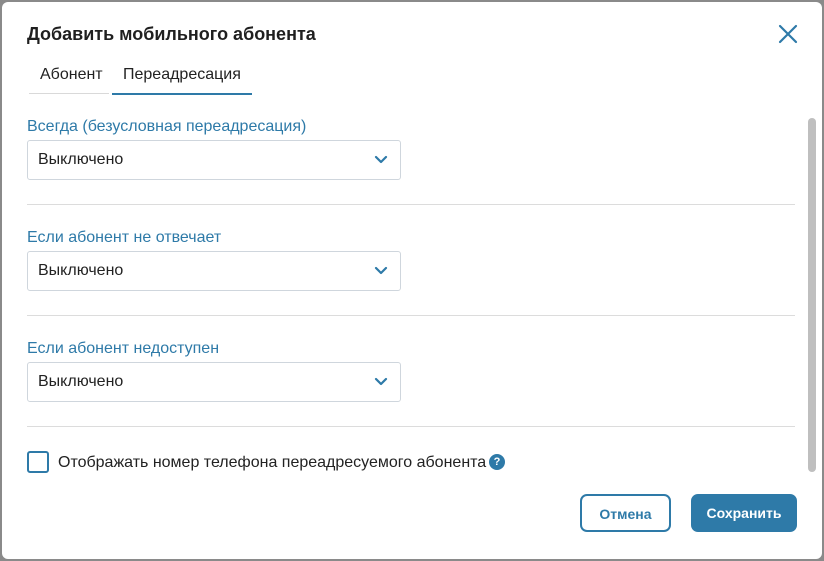 This screenshot has width=824, height=561. Describe the element at coordinates (81, 270) in the screenshot. I see `no-answer-value: Выключено` at that location.